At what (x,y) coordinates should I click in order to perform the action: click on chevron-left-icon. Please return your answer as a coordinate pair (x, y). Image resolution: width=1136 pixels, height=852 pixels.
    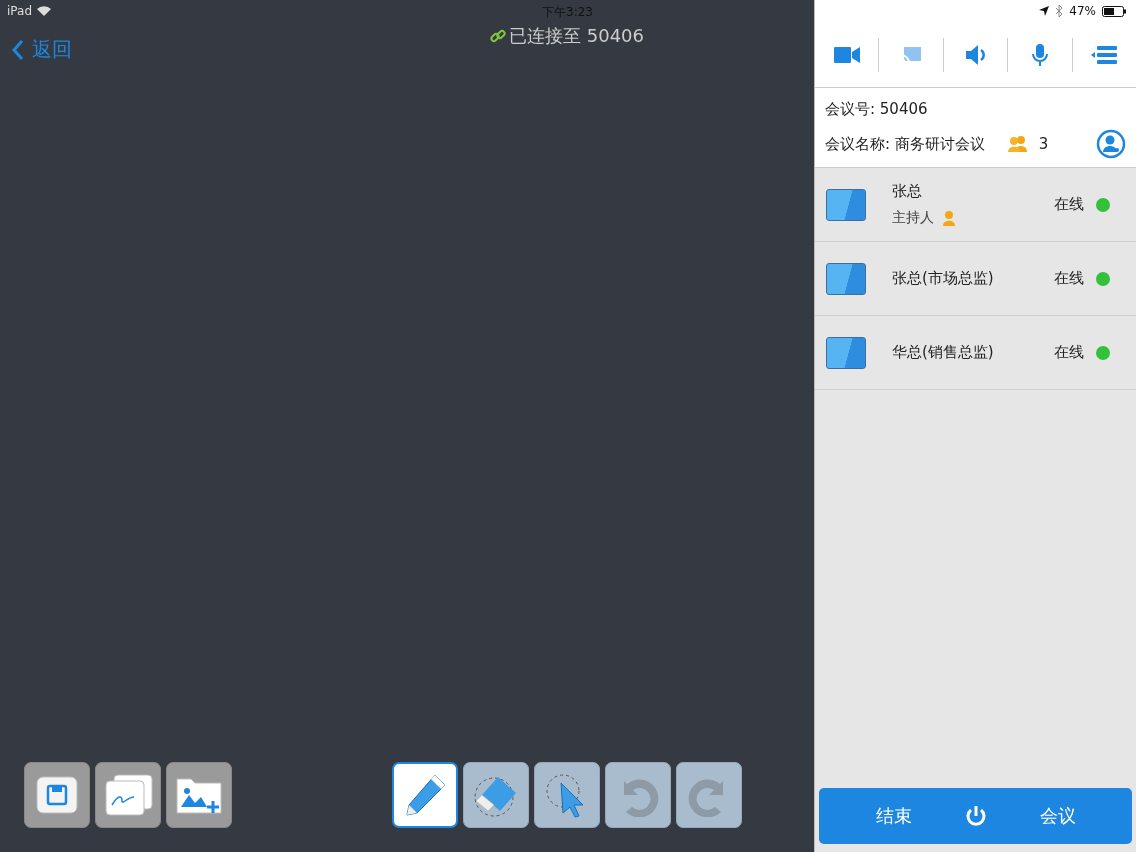
    Looking at the image, I should click on (18, 49).